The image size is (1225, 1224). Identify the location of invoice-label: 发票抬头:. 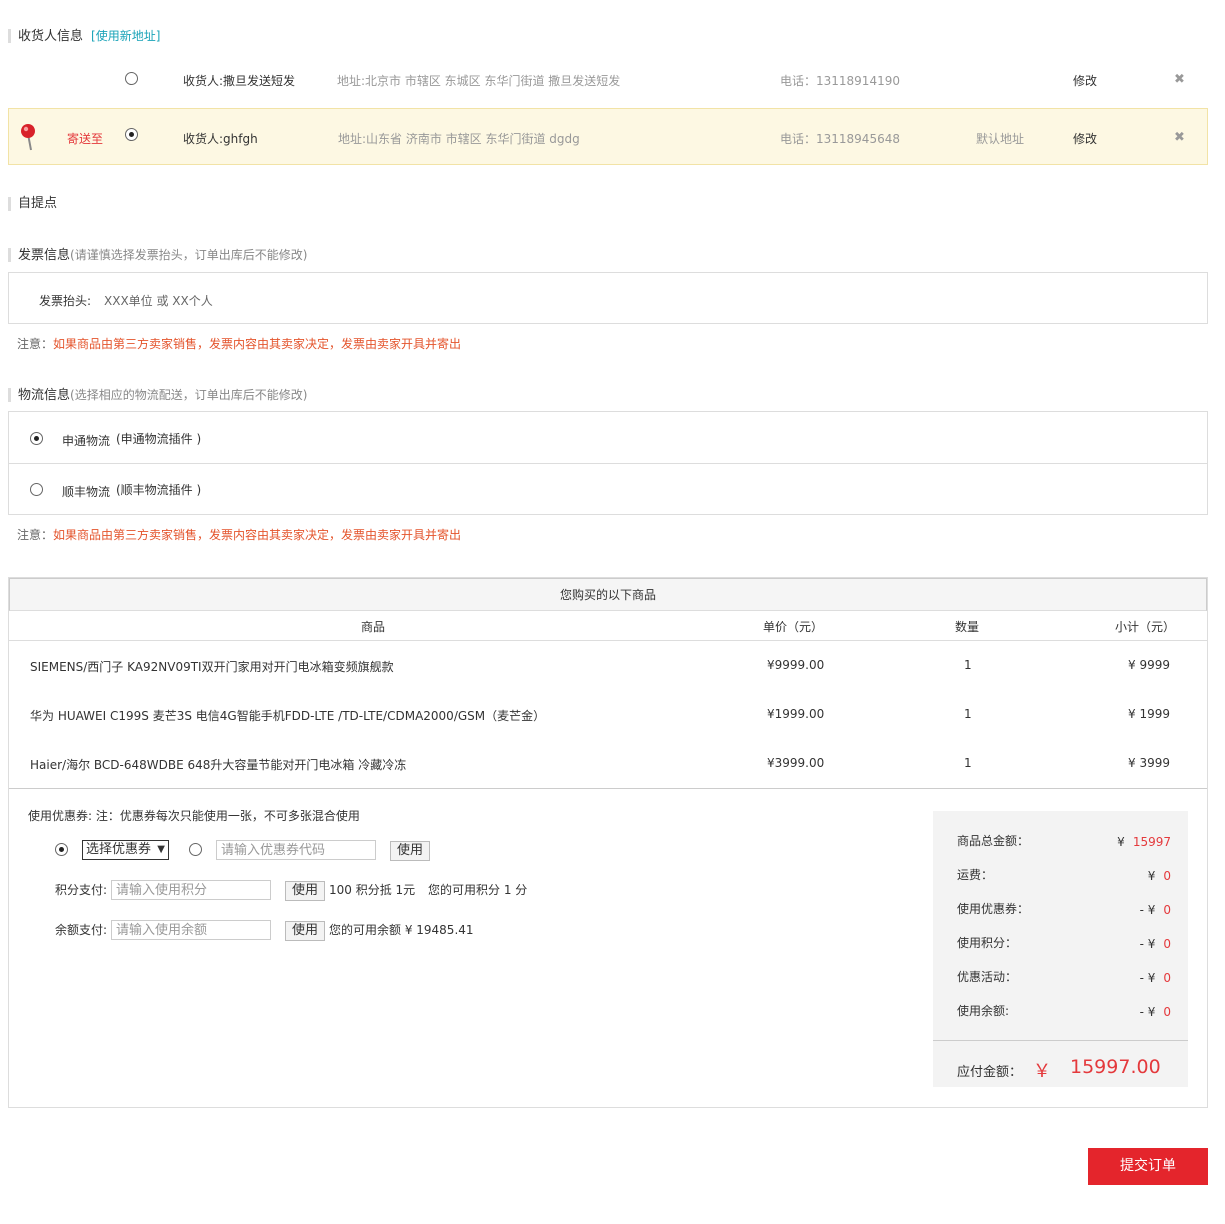
(65, 301).